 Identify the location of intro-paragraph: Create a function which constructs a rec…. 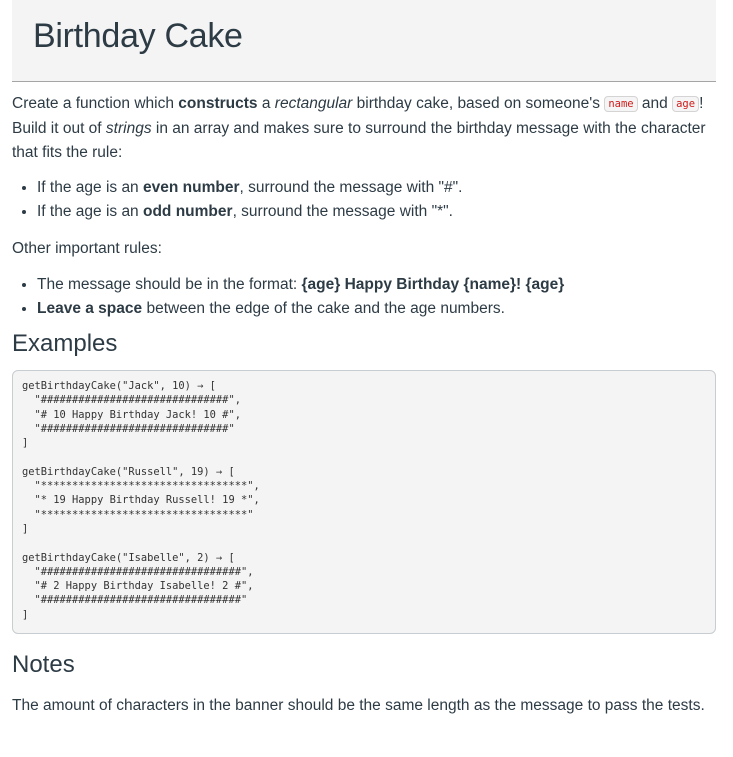
(366, 128).